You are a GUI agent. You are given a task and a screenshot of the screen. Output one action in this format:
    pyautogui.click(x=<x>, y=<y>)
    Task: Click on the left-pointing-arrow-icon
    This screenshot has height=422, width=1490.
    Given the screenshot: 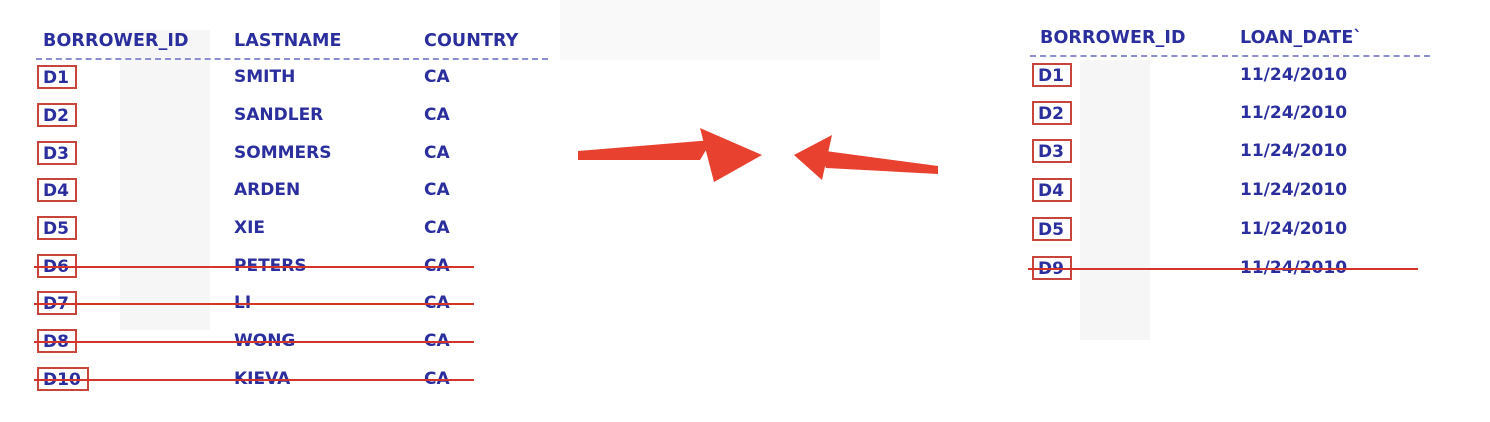 What is the action you would take?
    pyautogui.click(x=866, y=157)
    